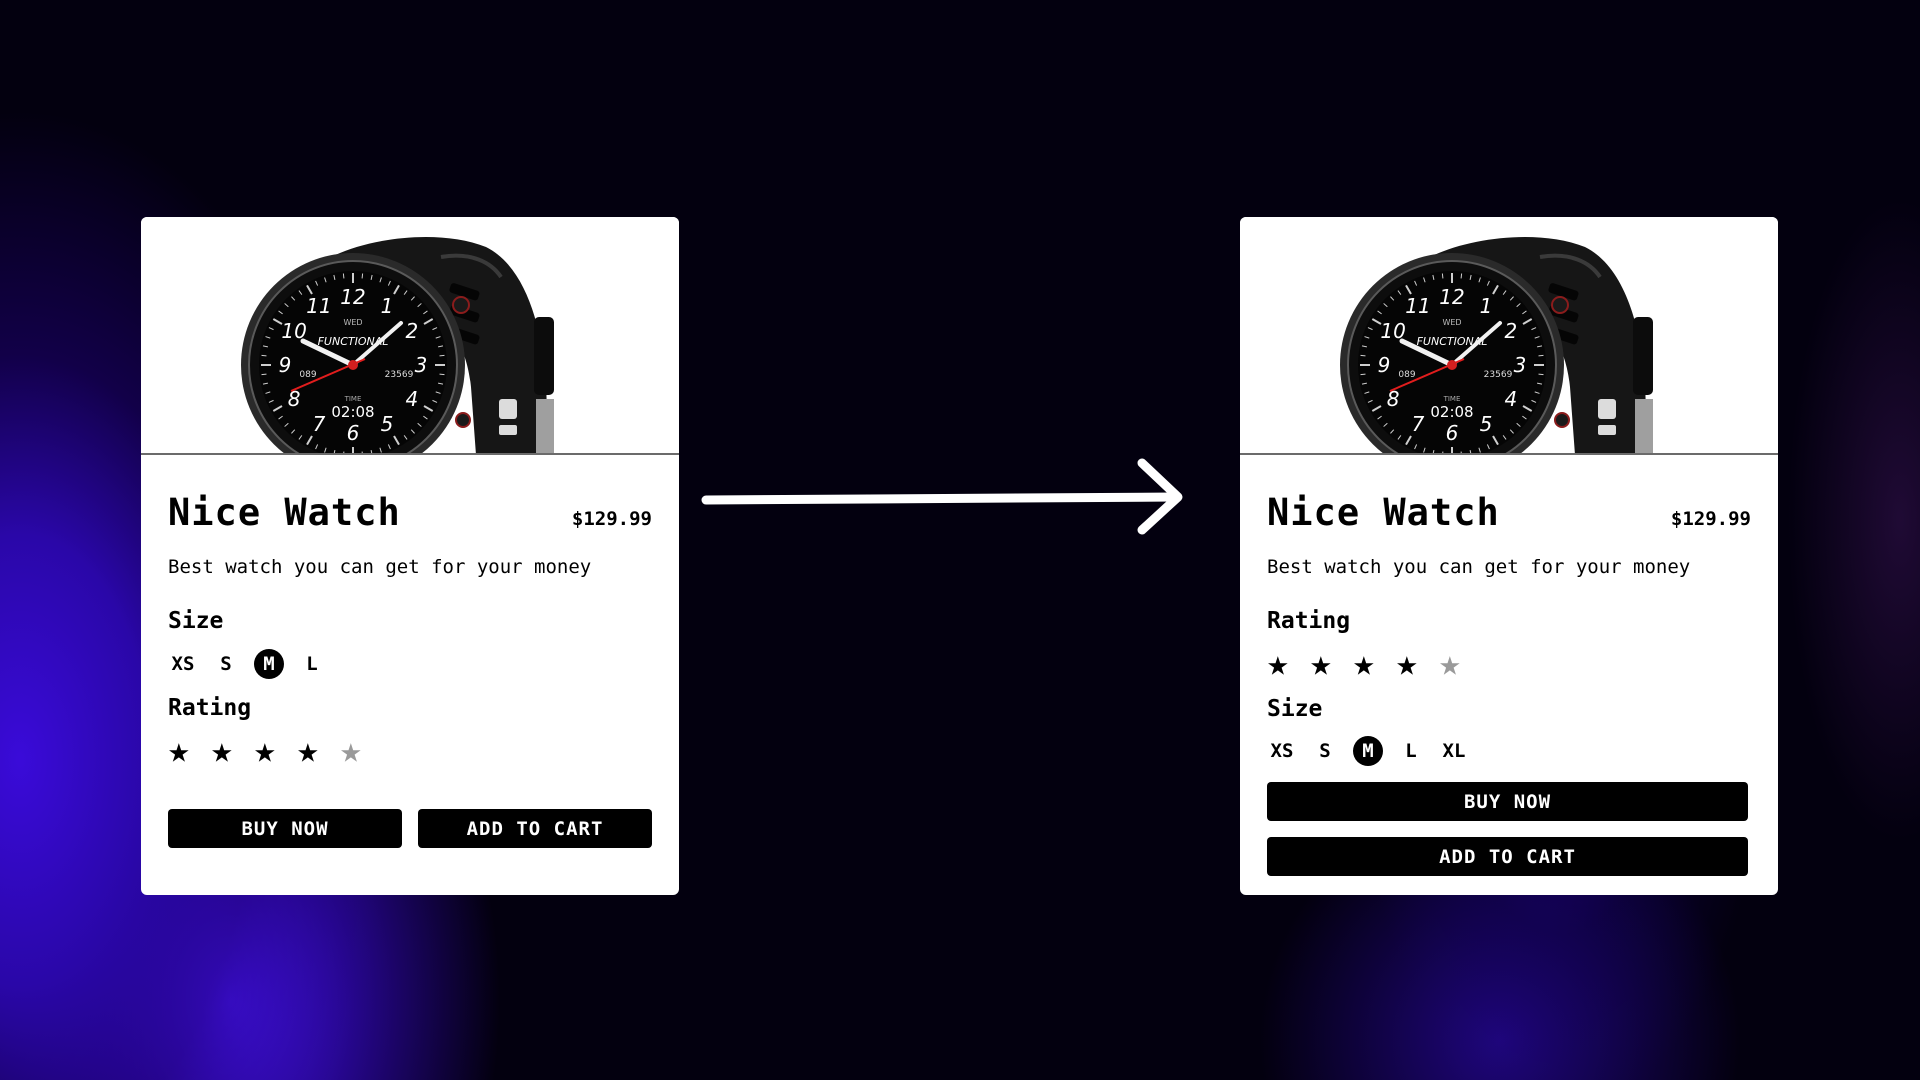 The height and width of the screenshot is (1080, 1920). I want to click on arrow-right-icon, so click(942, 496).